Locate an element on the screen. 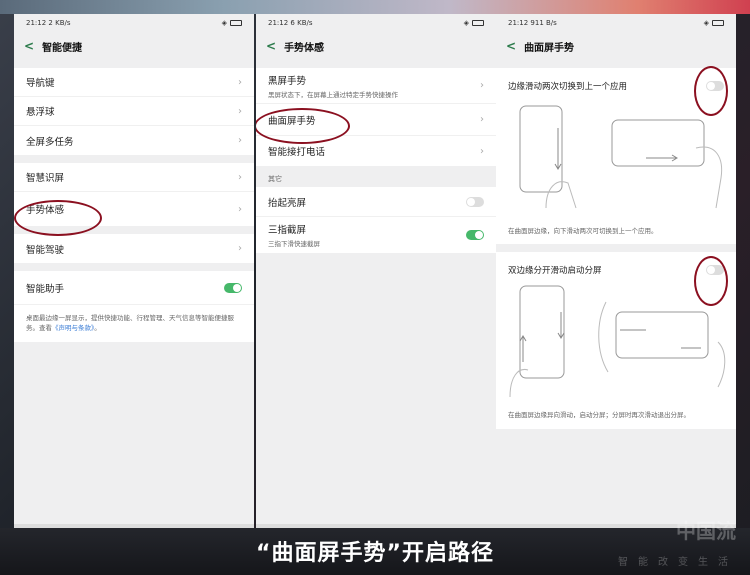 Image resolution: width=750 pixels, height=575 pixels. terms-link: 《声明与条款》 is located at coordinates (73, 328).